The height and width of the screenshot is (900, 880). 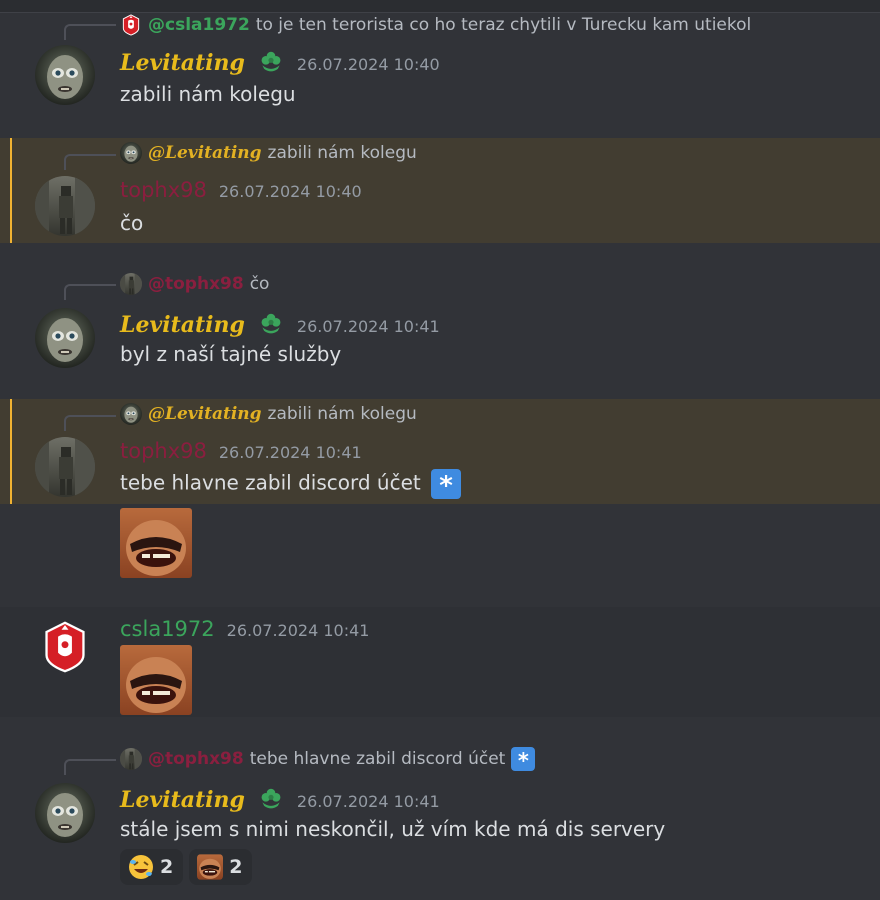 I want to click on reply-text: tebe hlavne zabil discord účet, so click(x=377, y=759).